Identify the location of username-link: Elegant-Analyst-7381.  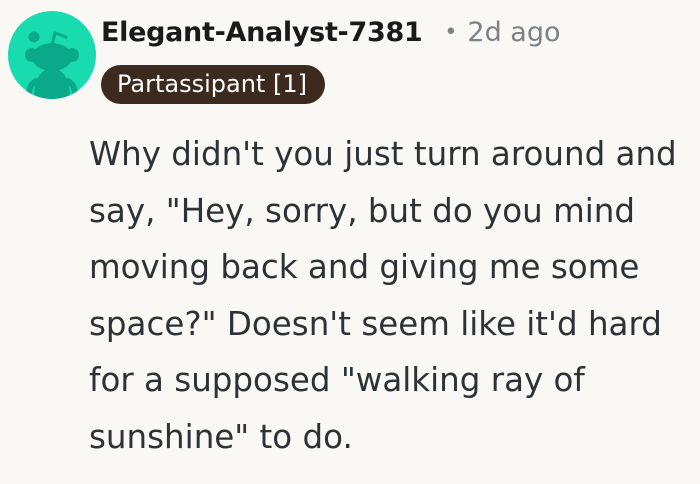
(262, 32).